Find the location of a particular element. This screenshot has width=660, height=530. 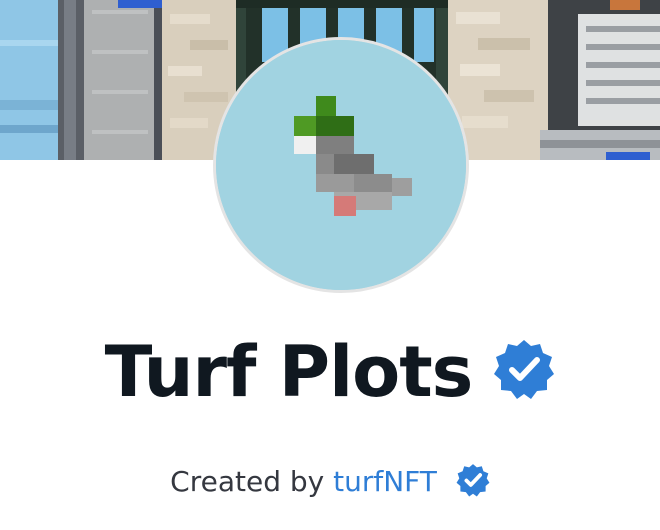

creator-row: Created by turfNFT is located at coordinates (330, 482).